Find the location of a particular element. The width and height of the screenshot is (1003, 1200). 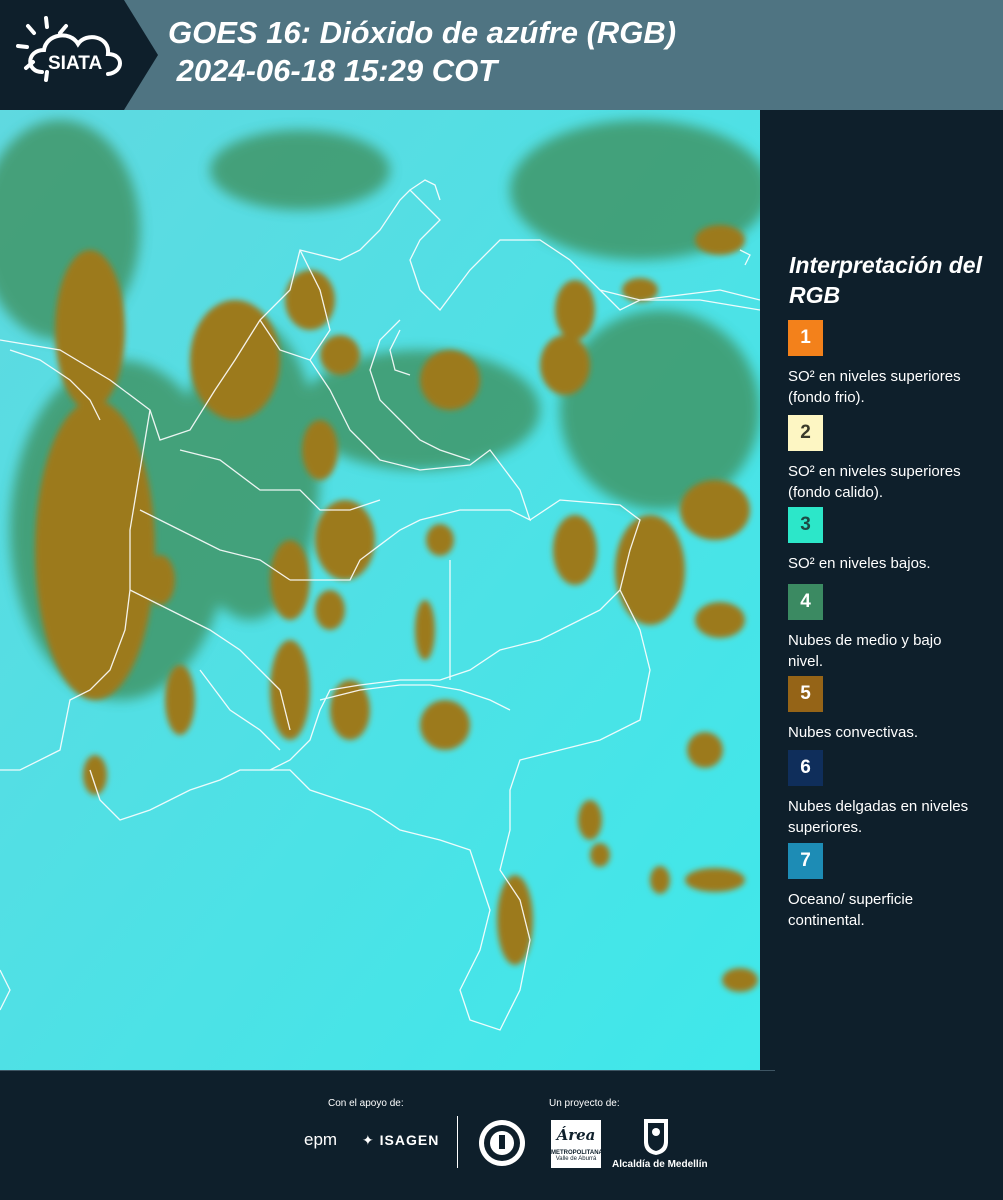

legend-number-7: 7 is located at coordinates (805, 860).